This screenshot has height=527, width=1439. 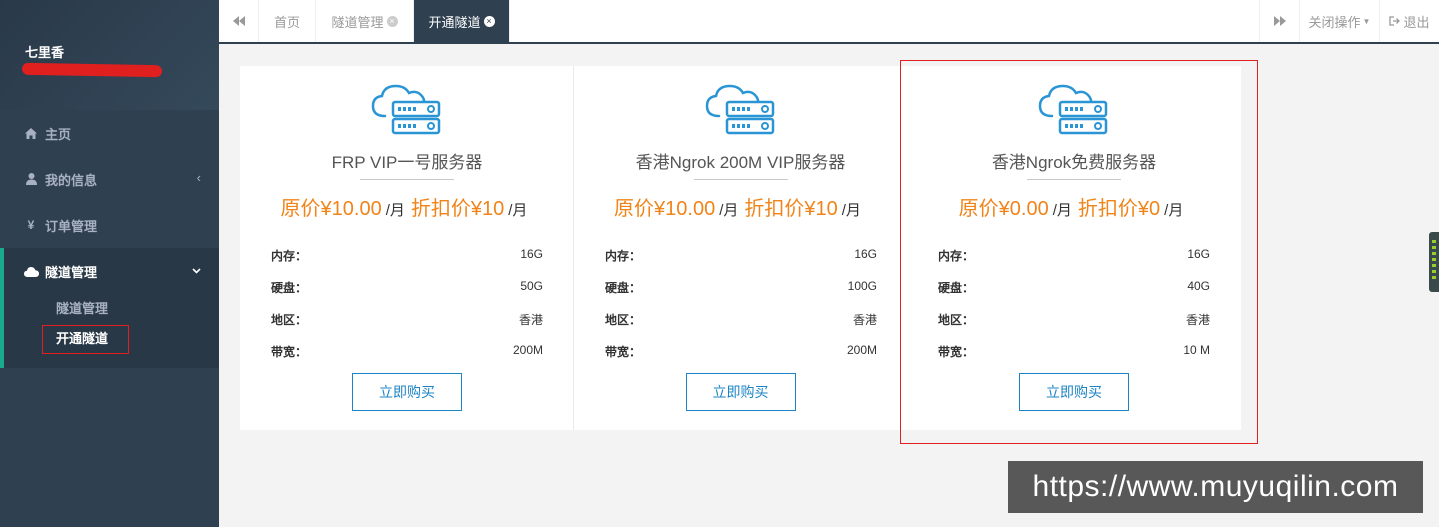 What do you see at coordinates (109, 179) in the screenshot?
I see `sidebar-item-my-info: 我的信息 ‹` at bounding box center [109, 179].